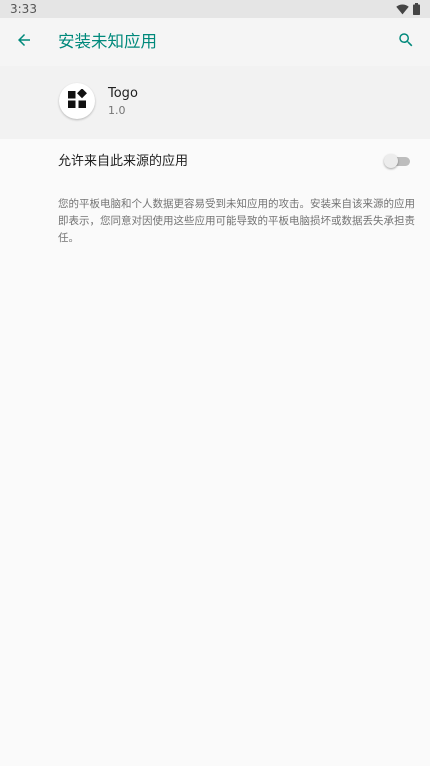  Describe the element at coordinates (215, 162) in the screenshot. I see `allow-unknown-sources-row: 允许来自此来源的应用` at that location.